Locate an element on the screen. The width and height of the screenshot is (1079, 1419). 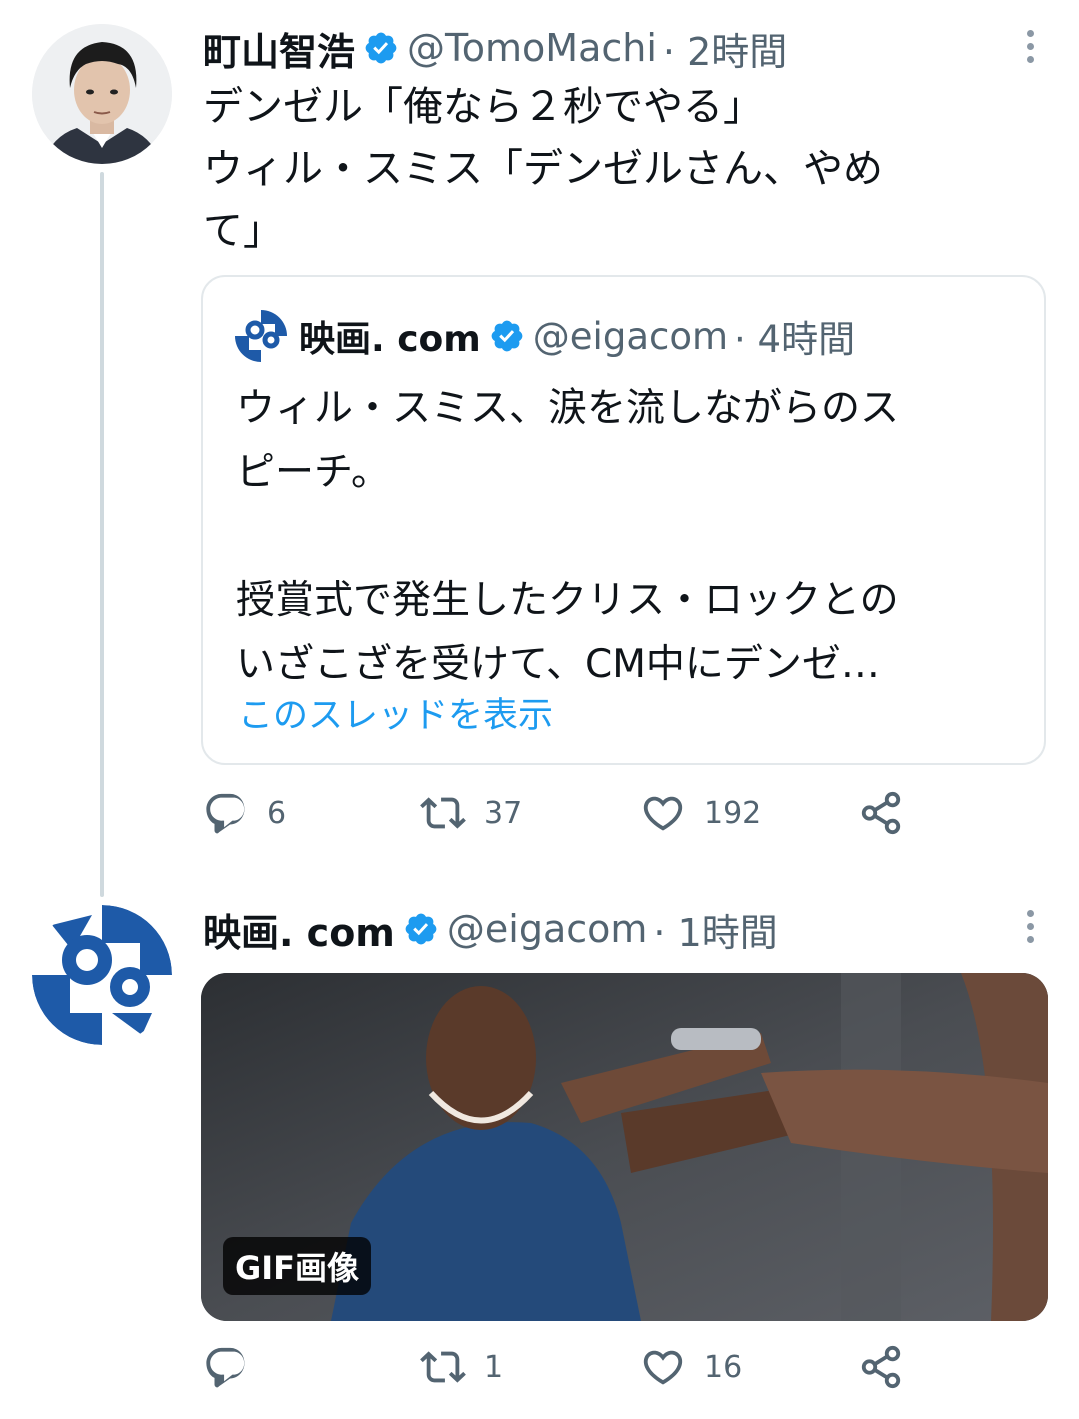
retweet-button: 1 is located at coordinates (461, 1367).